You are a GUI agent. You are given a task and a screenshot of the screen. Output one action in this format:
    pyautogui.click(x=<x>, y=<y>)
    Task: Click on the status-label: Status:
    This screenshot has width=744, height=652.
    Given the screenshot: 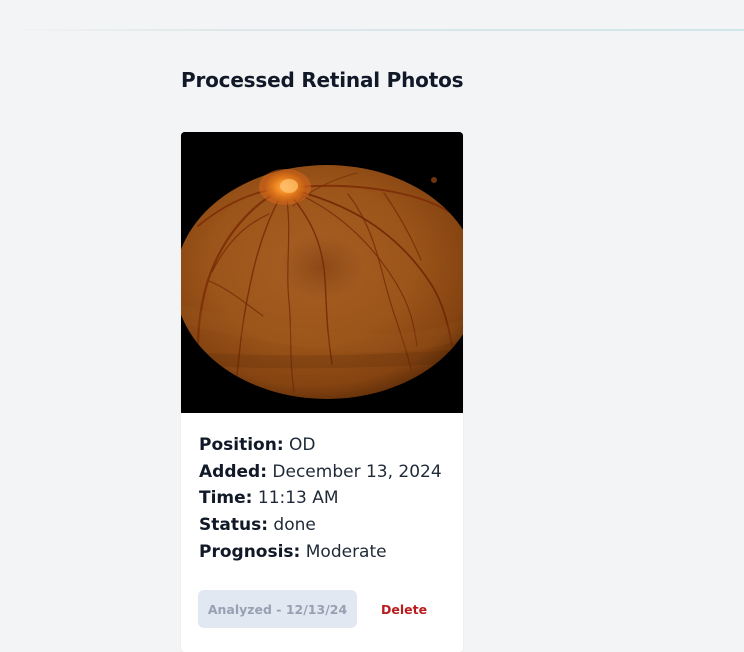 What is the action you would take?
    pyautogui.click(x=233, y=525)
    